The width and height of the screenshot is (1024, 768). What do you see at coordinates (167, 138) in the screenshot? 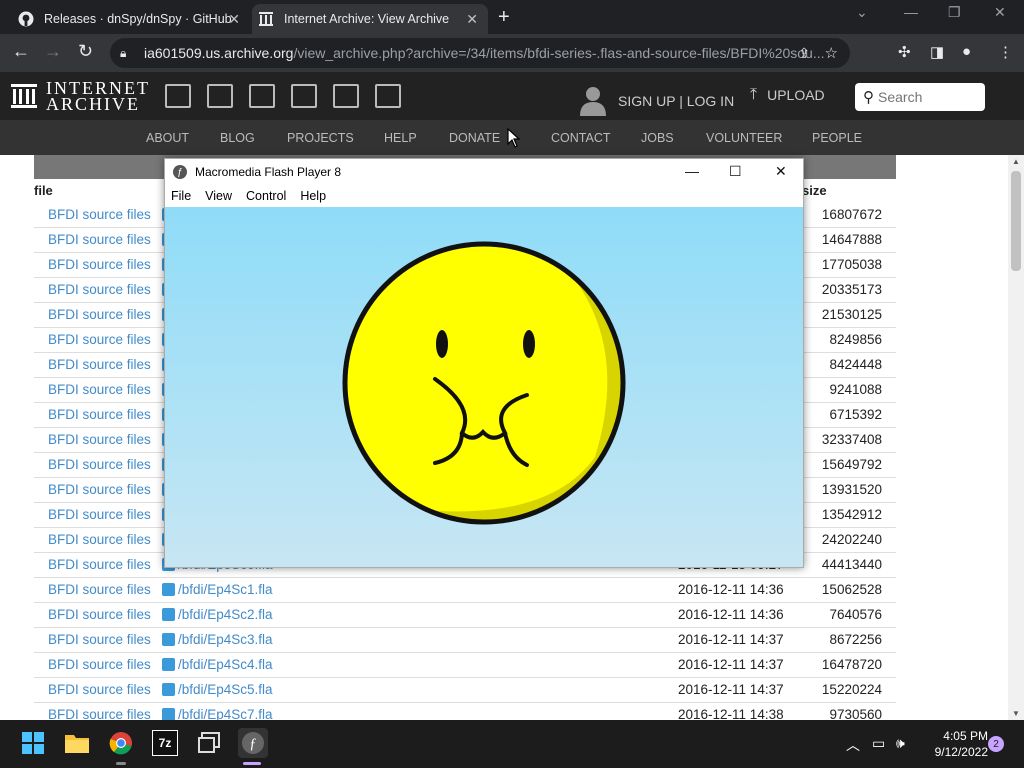
I see `nav-about: ABOUT` at bounding box center [167, 138].